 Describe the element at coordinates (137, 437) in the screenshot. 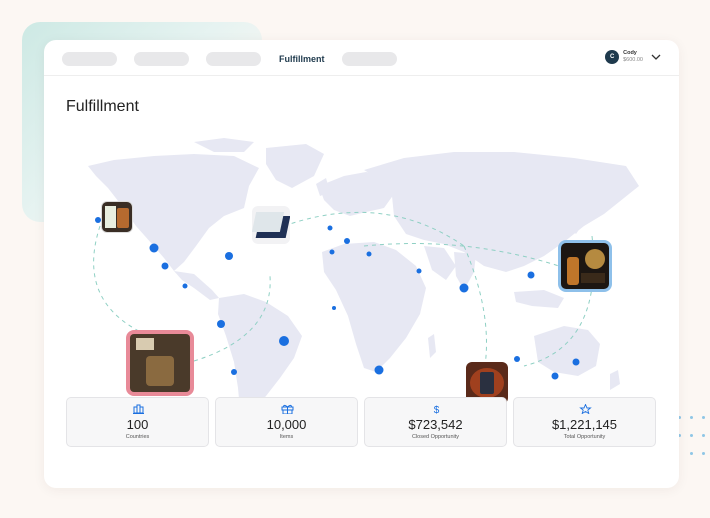

I see `stat-label: Countries` at that location.